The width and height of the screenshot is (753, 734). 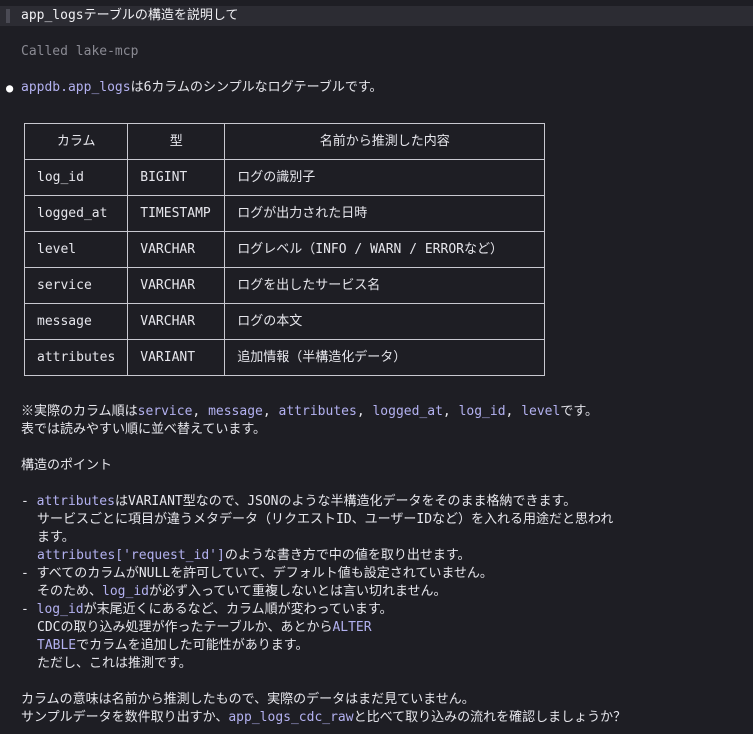 What do you see at coordinates (114, 663) in the screenshot?
I see `point-3-line4: ただし、これは推測です。` at bounding box center [114, 663].